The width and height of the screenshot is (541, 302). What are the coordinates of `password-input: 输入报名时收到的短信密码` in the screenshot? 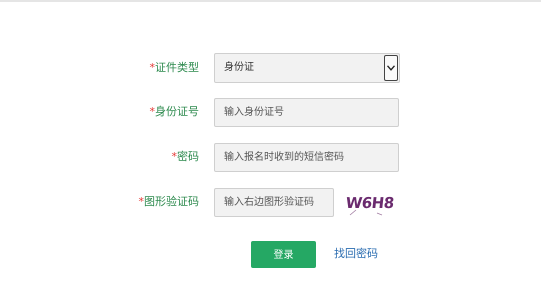 It's located at (306, 157).